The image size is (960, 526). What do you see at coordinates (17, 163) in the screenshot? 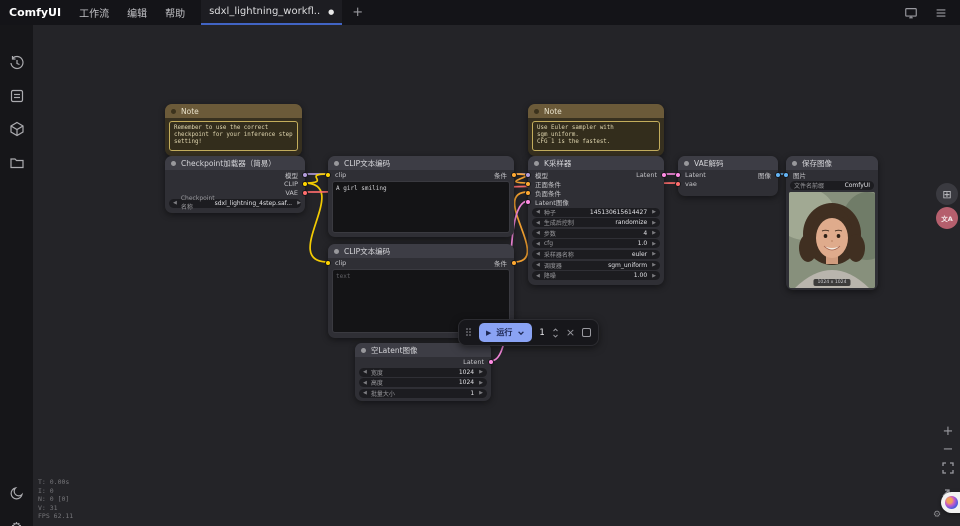
I see `workflows-folder-icon` at bounding box center [17, 163].